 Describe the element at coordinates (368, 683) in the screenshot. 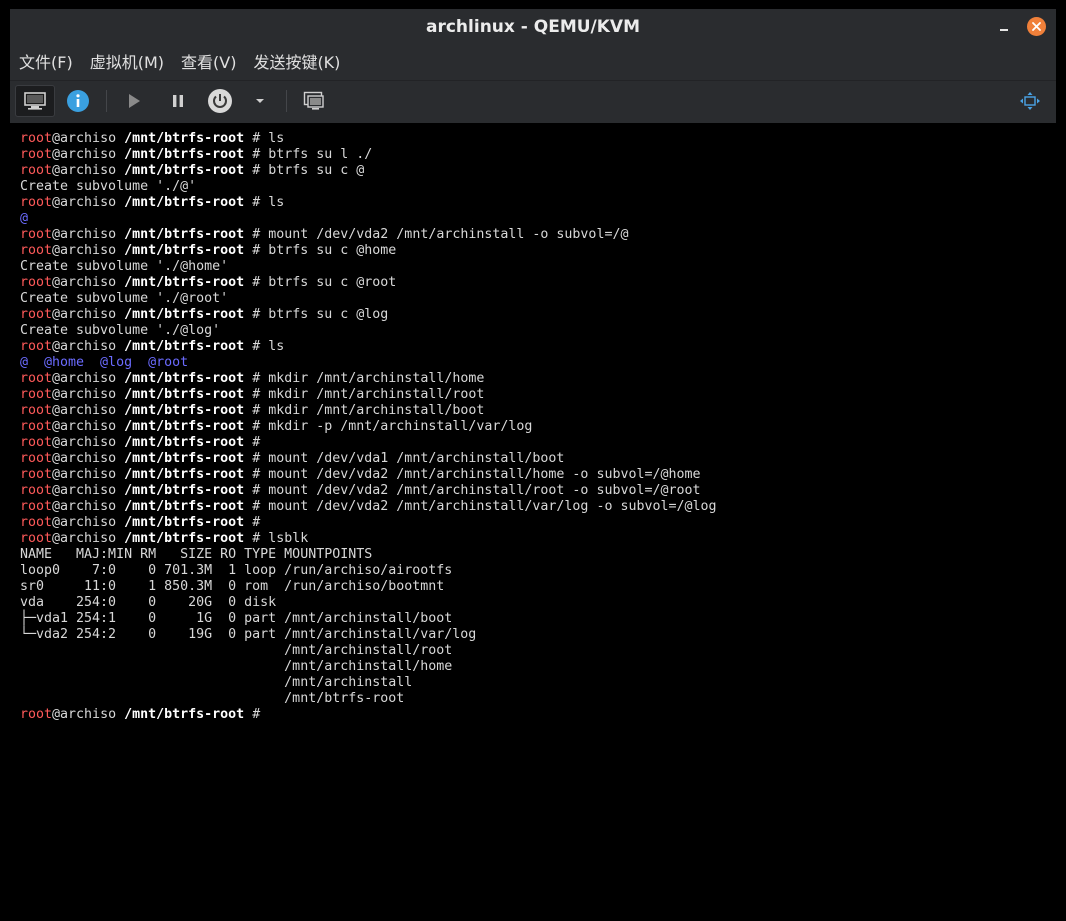

I see `terminal-line: /mnt/archinstall` at that location.